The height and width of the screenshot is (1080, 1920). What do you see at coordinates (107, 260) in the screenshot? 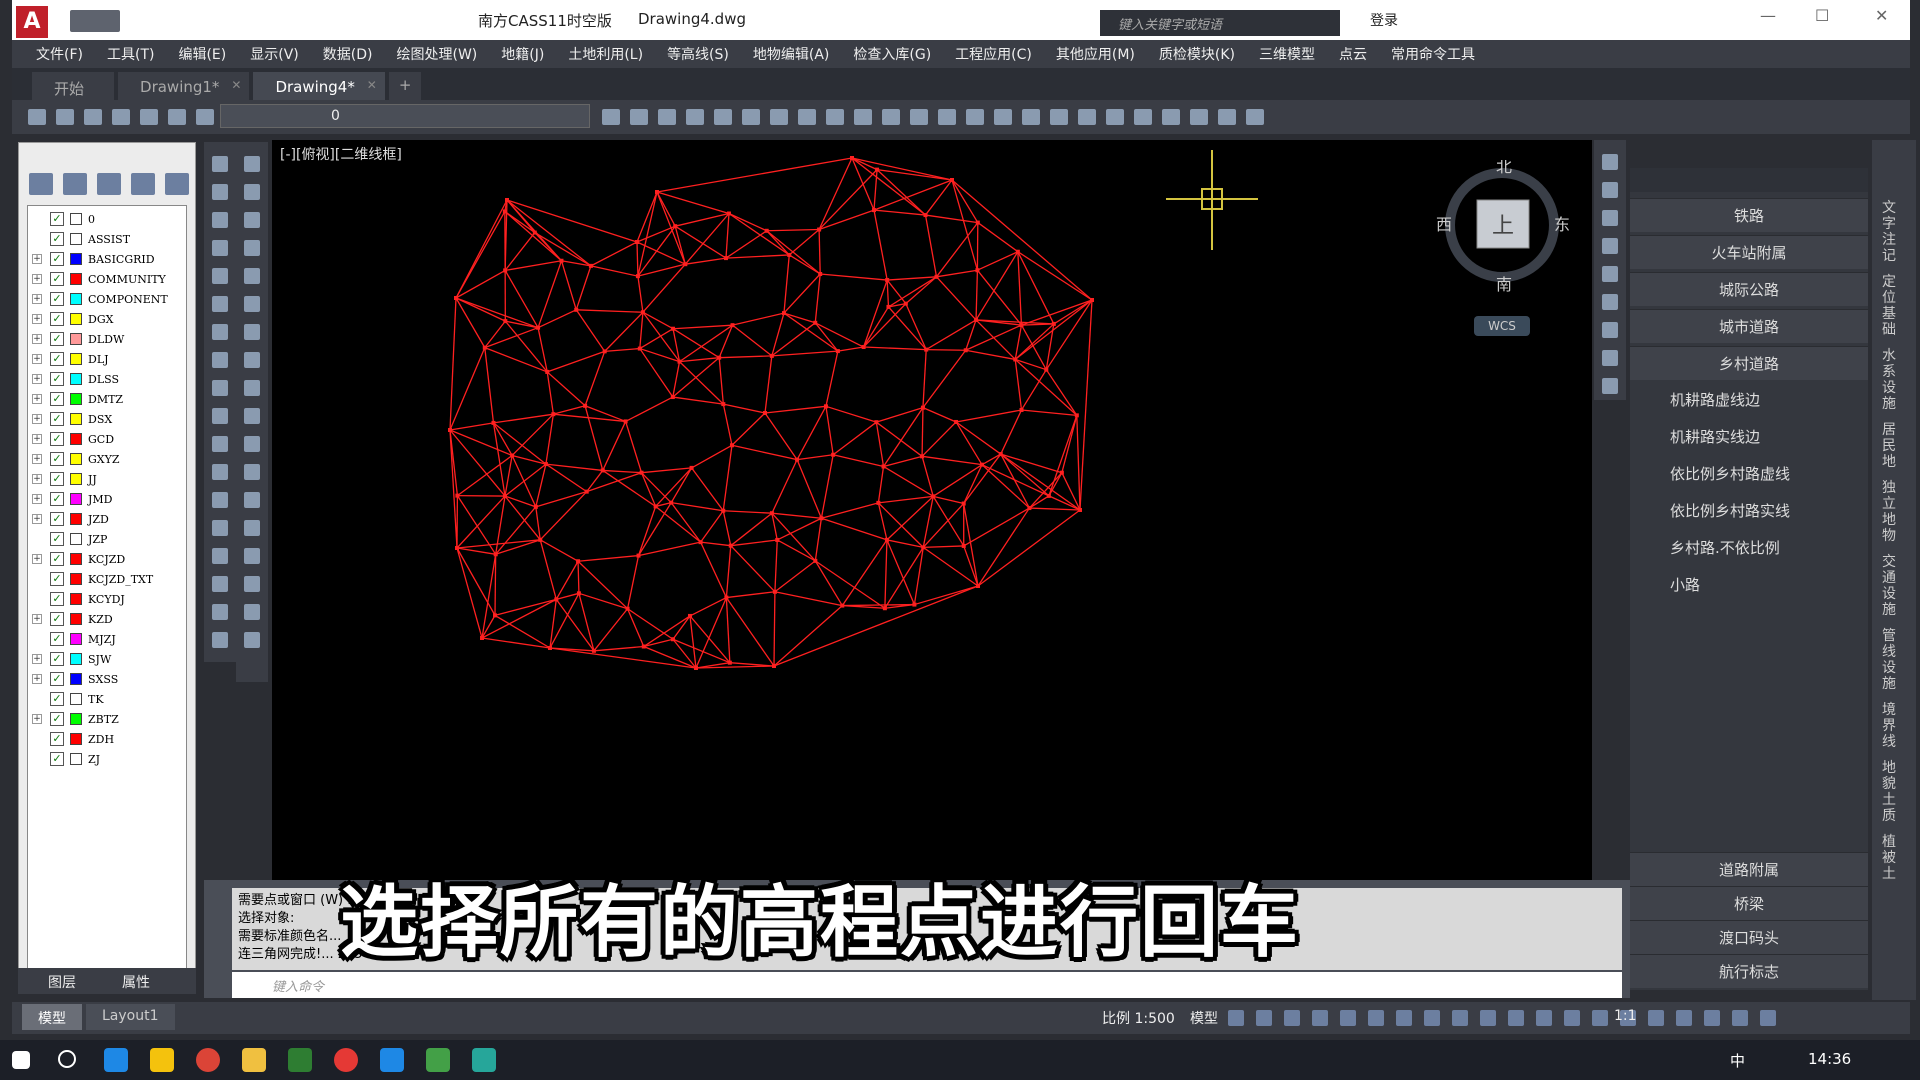
I see `layer-row: + ✓ BASICGRID` at bounding box center [107, 260].